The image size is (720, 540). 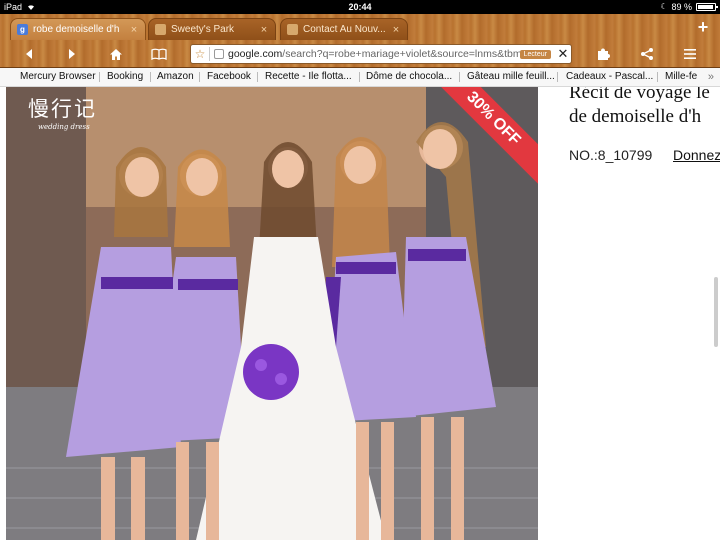 I want to click on forward-button, so click(x=72, y=54).